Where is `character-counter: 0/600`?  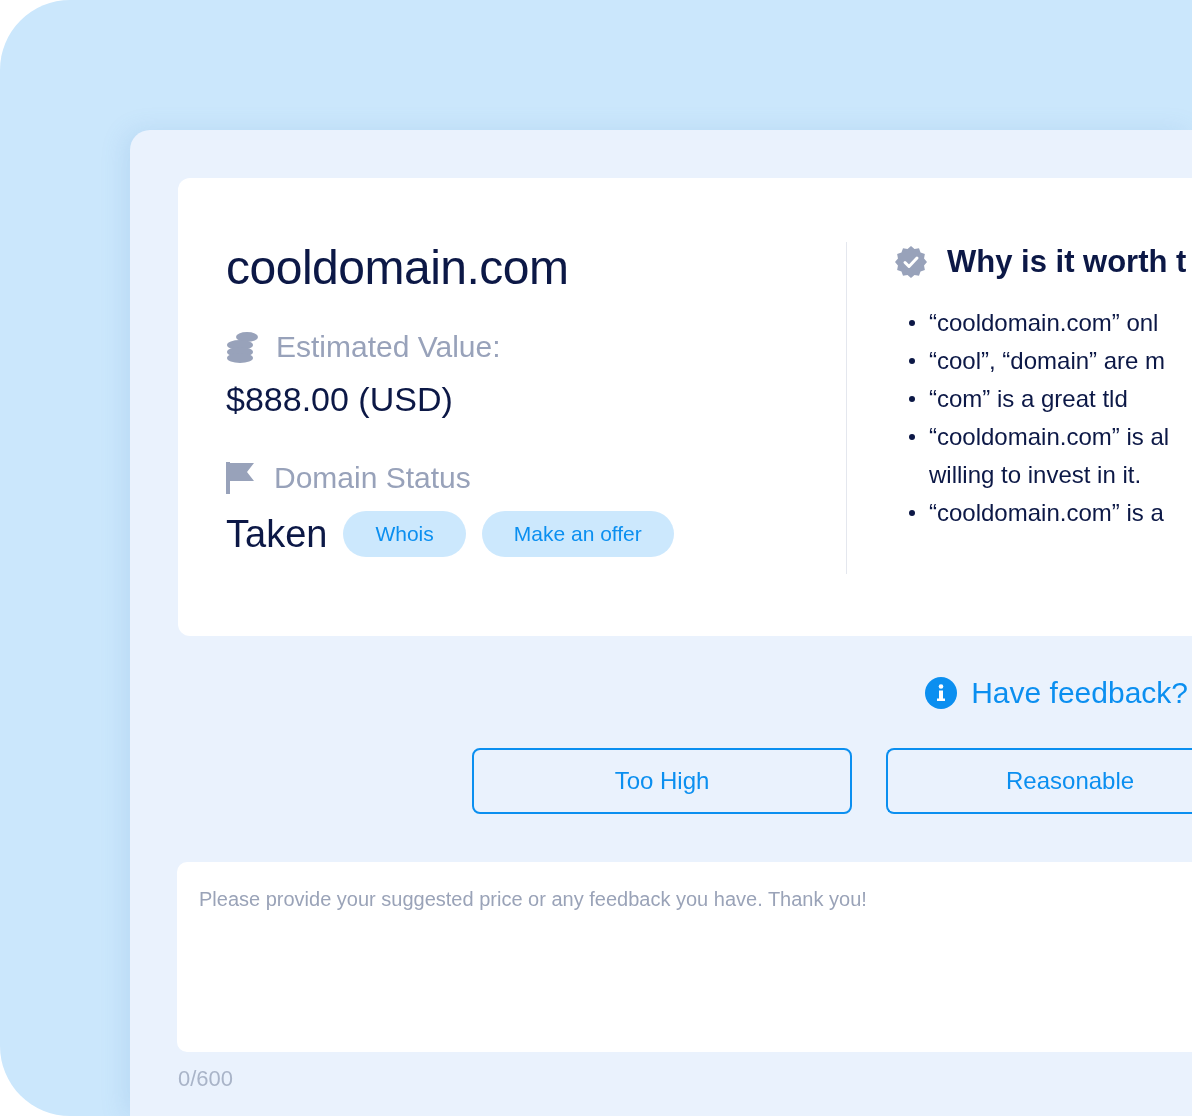 character-counter: 0/600 is located at coordinates (206, 1079).